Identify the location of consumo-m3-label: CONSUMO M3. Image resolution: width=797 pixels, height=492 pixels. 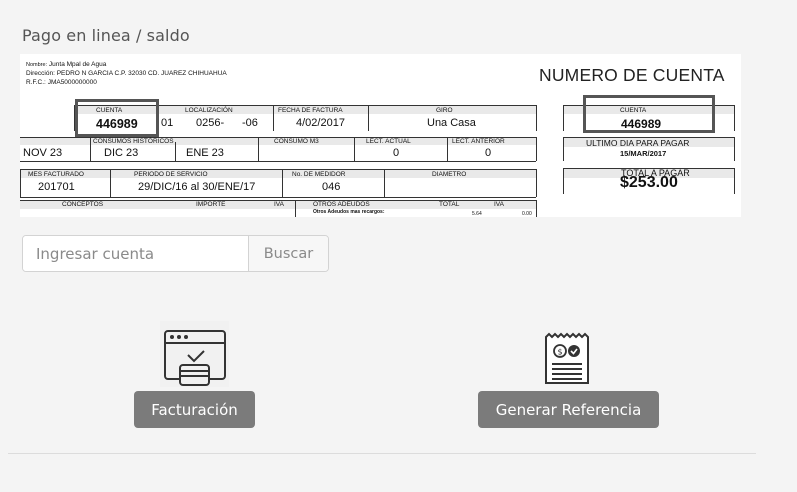
(296, 141).